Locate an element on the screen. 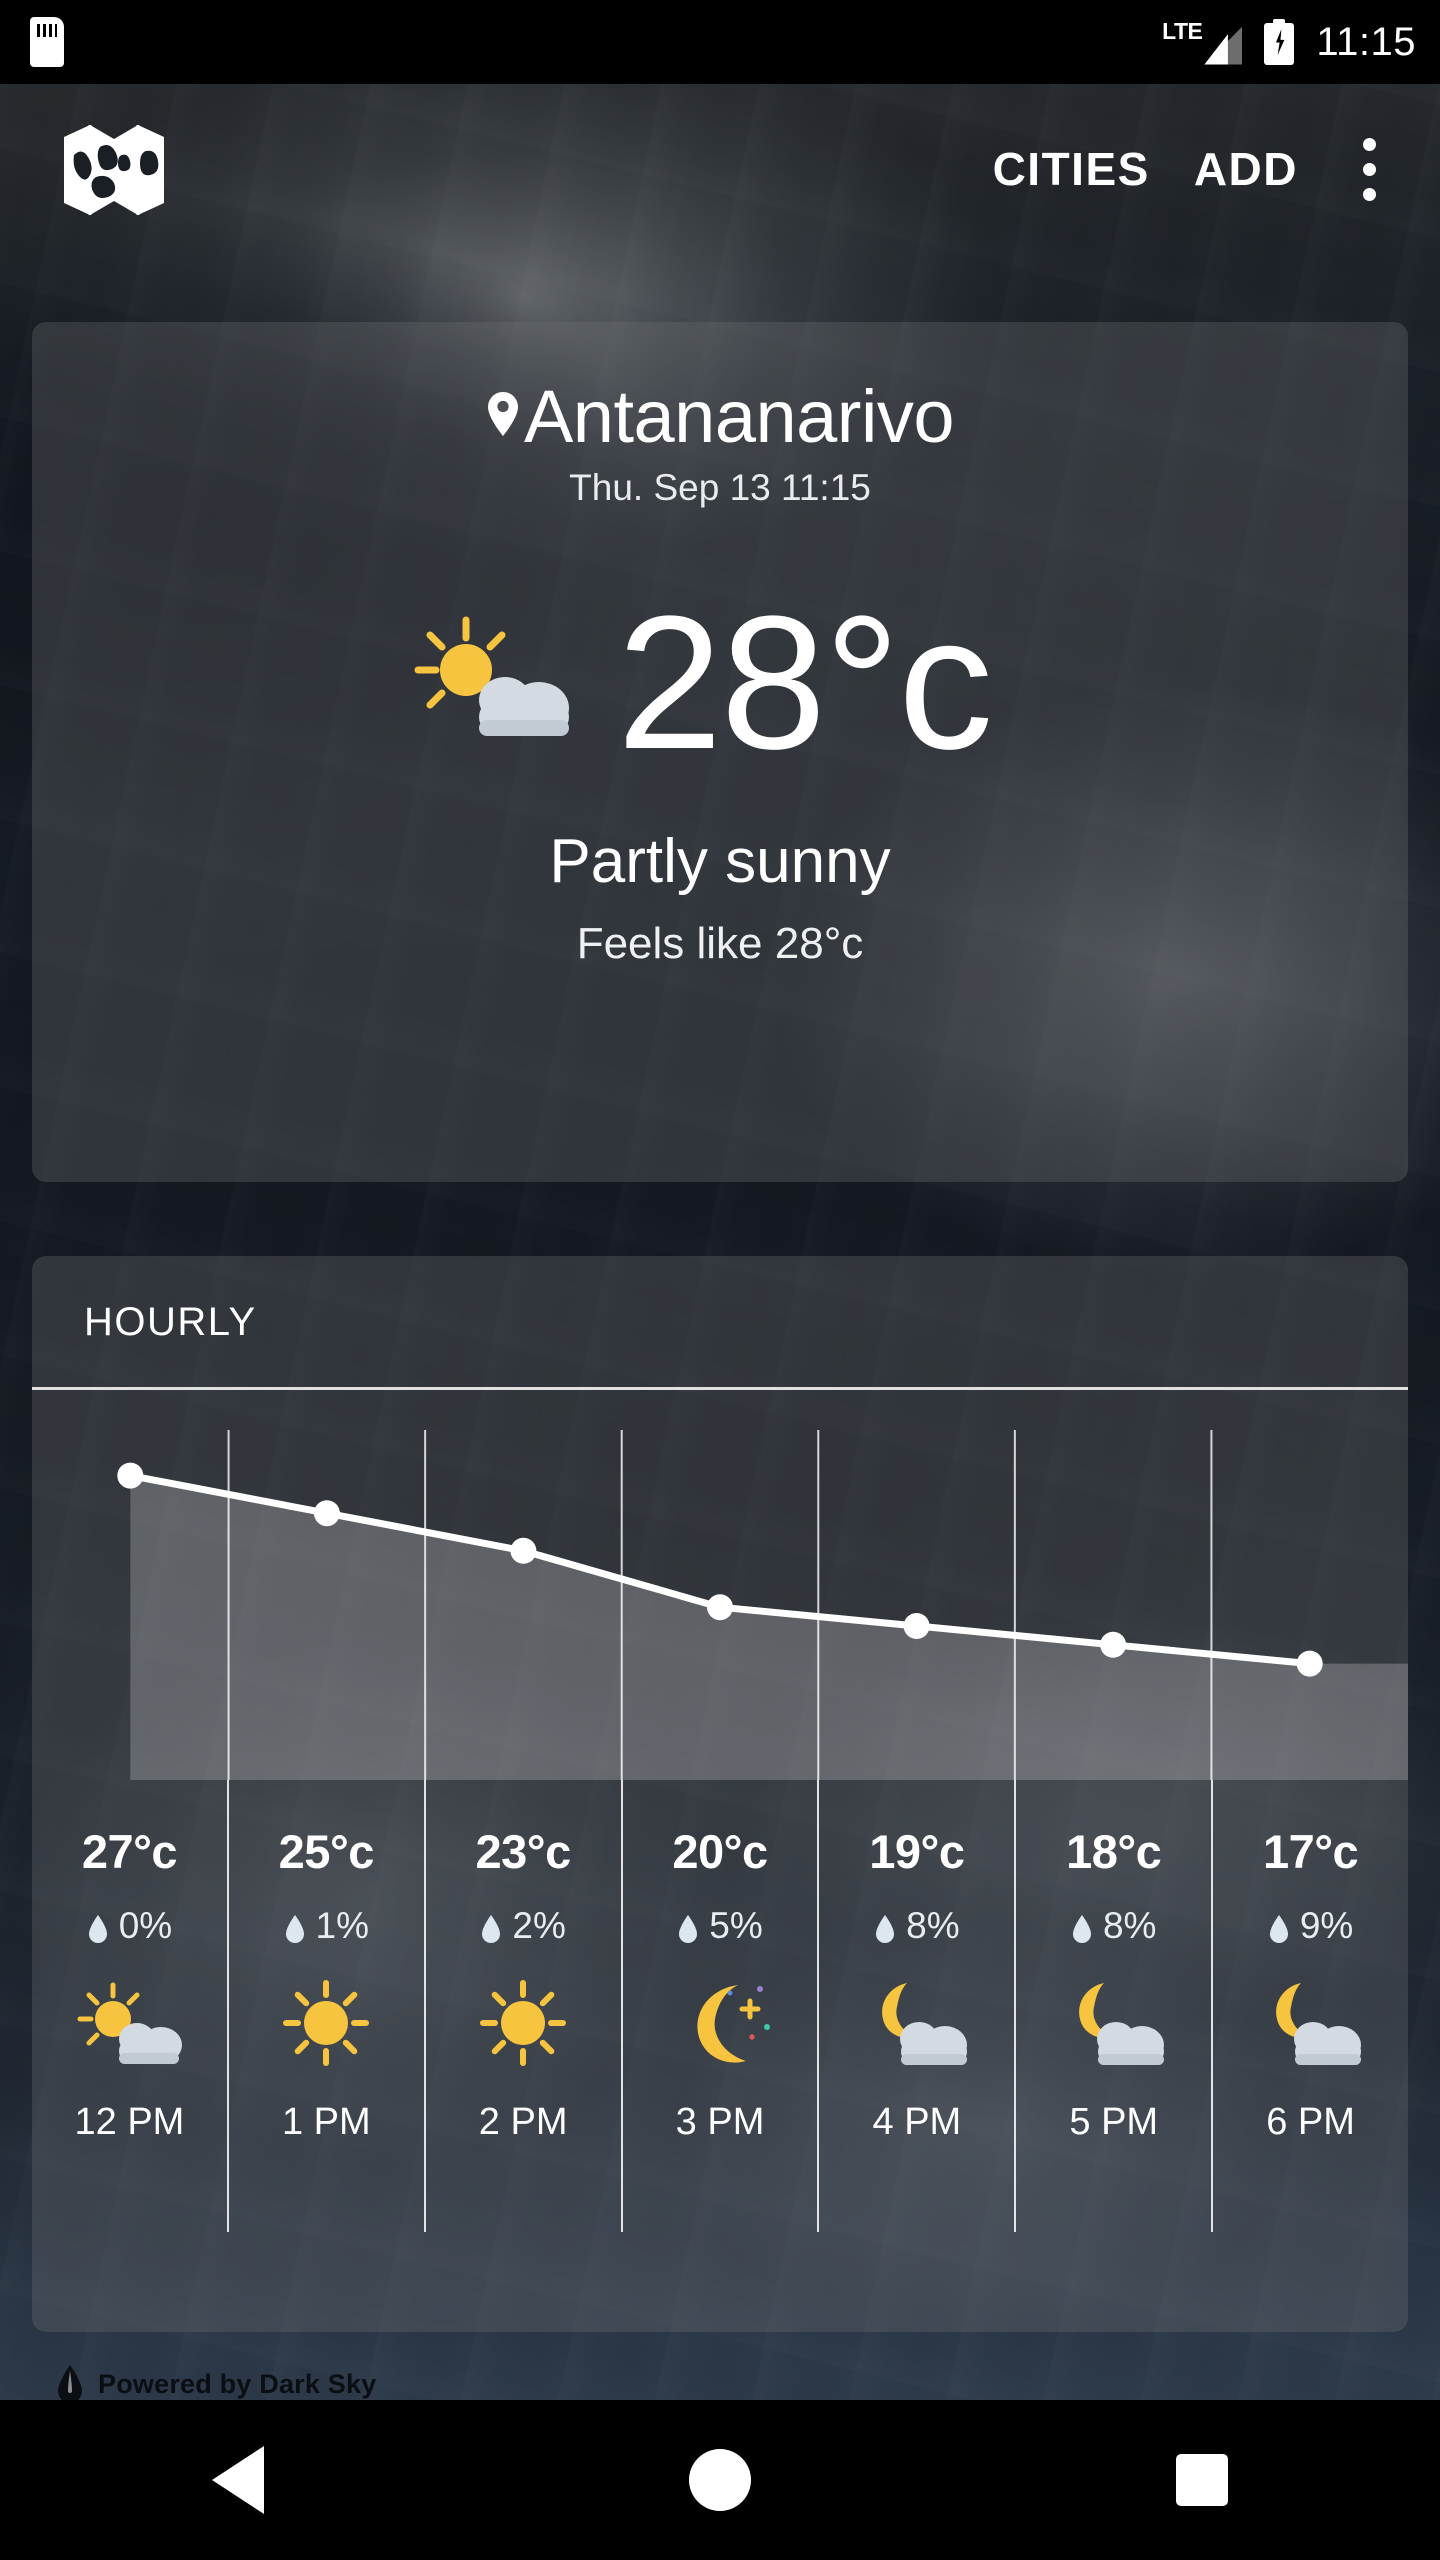 The width and height of the screenshot is (1440, 2560). network-type-label: LTE is located at coordinates (1182, 30).